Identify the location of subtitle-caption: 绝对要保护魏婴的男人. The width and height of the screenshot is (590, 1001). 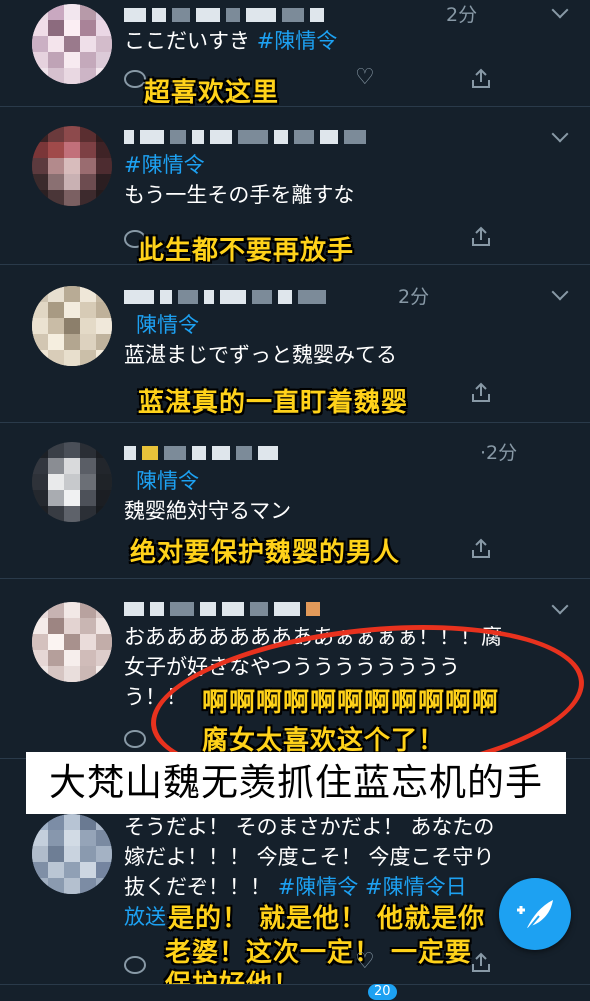
(265, 553).